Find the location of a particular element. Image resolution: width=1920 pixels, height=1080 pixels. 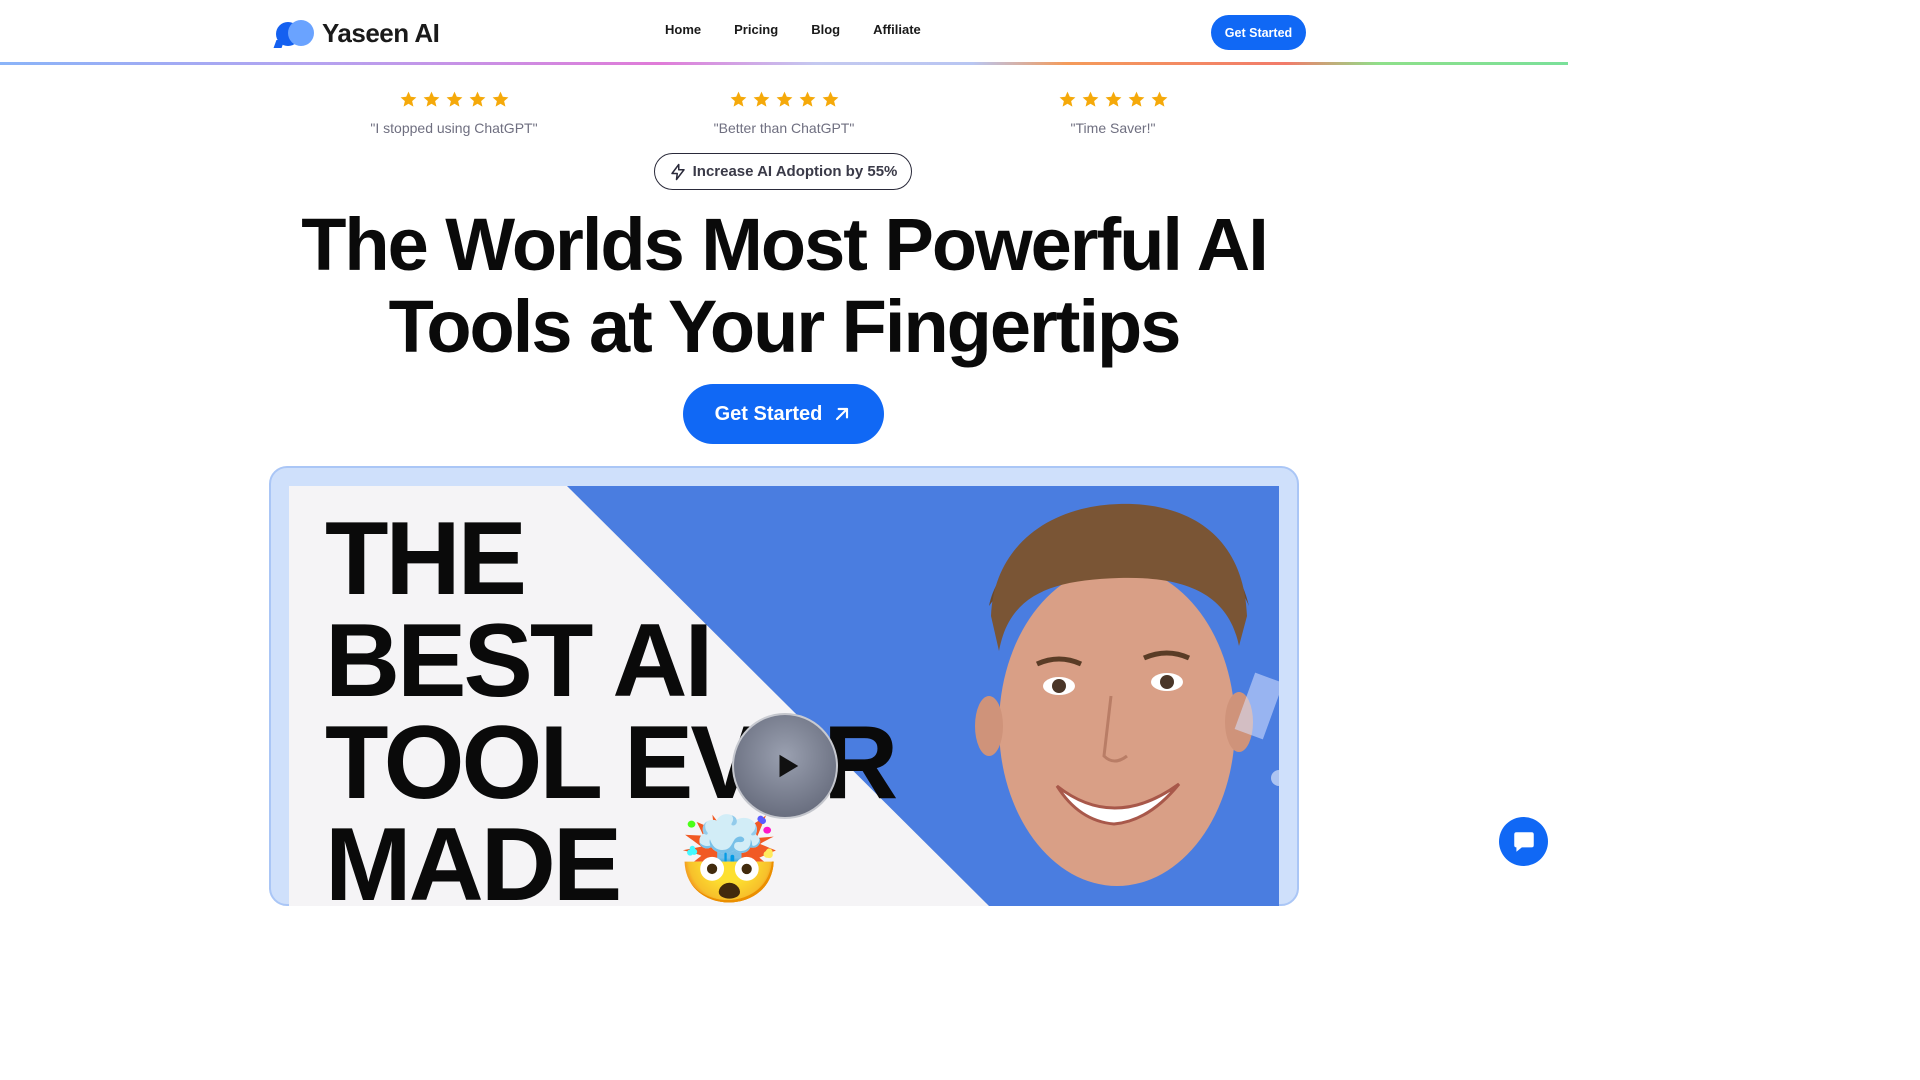

chat-widget-button is located at coordinates (1523, 841).